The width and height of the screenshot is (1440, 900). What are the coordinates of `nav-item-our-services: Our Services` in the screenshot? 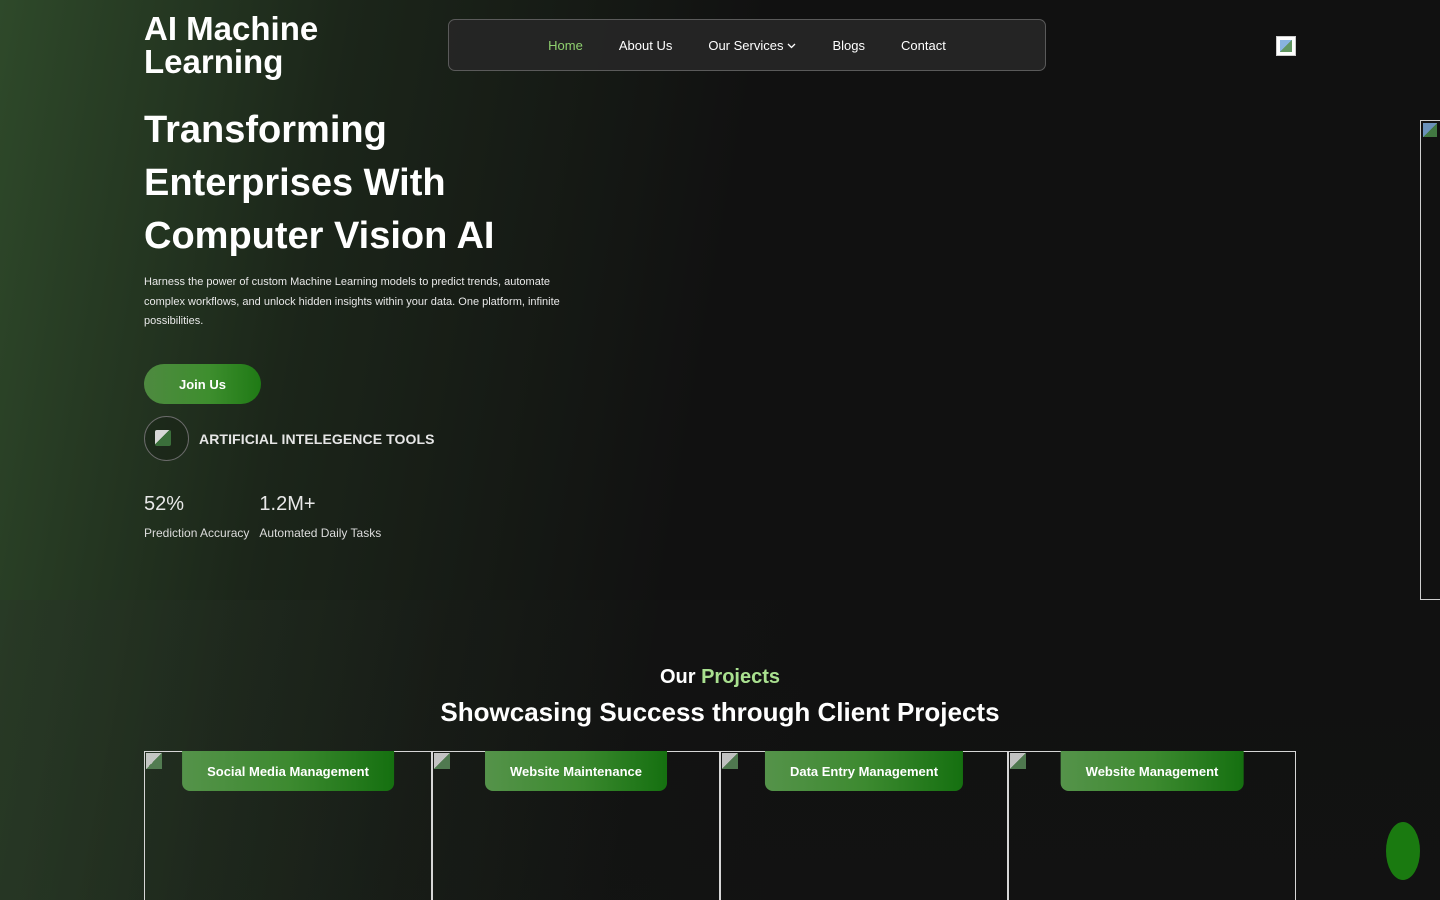 It's located at (752, 45).